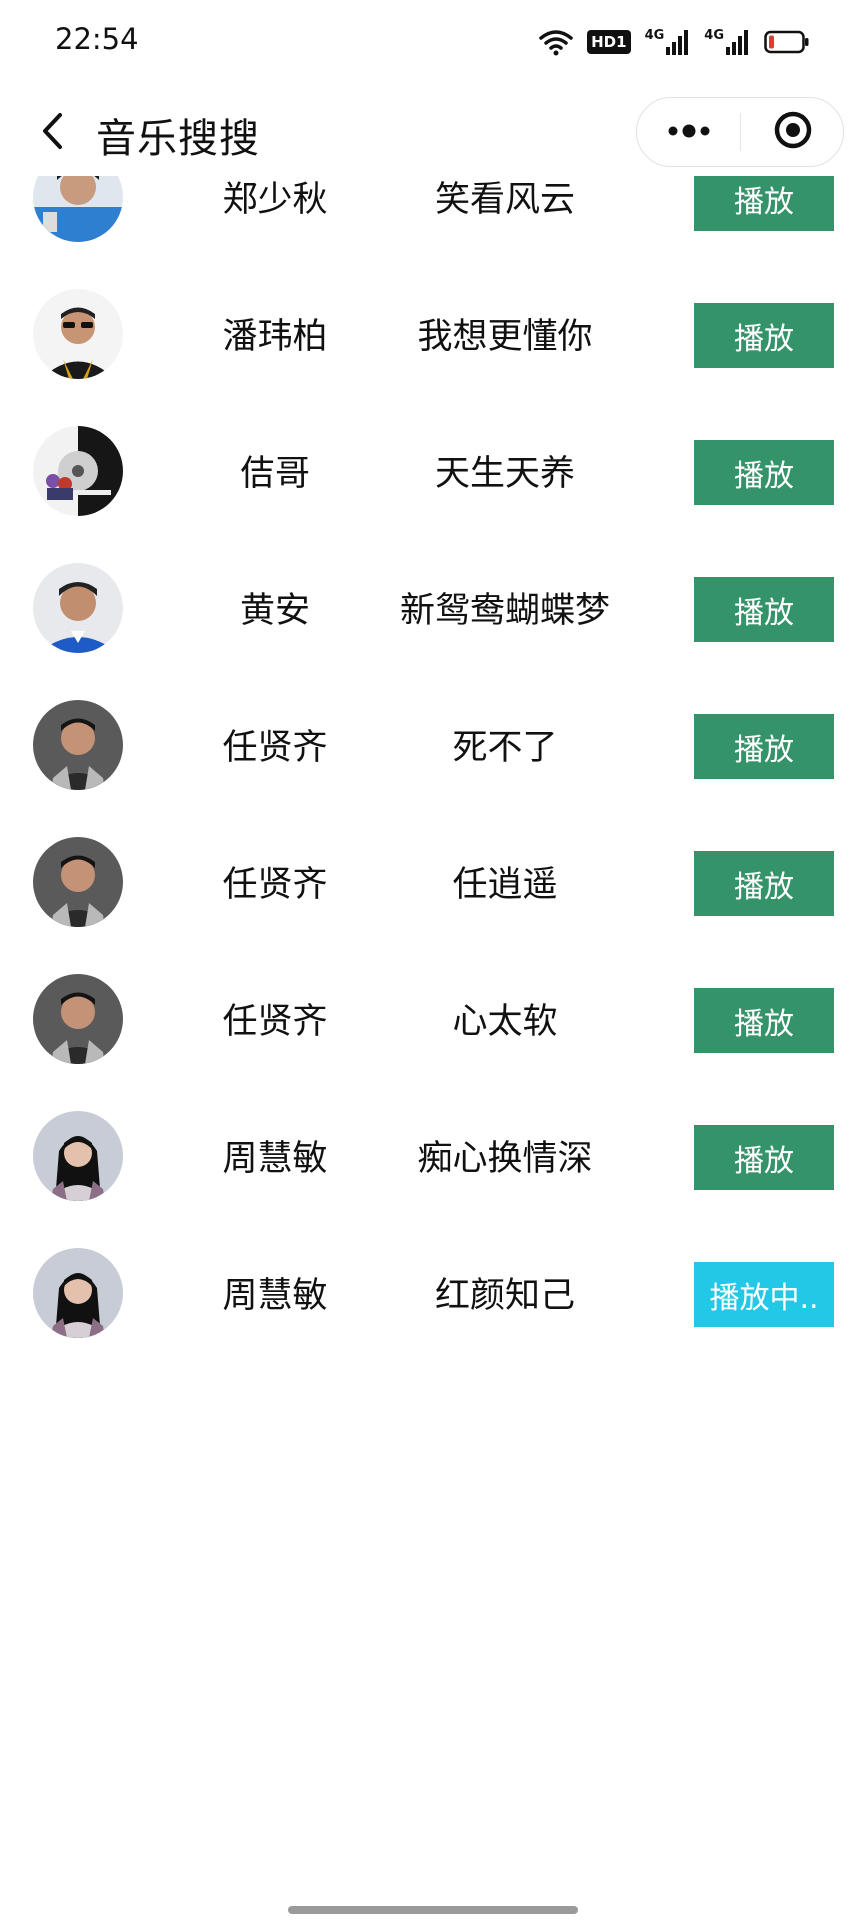 The image size is (864, 1920). What do you see at coordinates (432, 40) in the screenshot?
I see `status-bar: 22:54 HD1 4G 4G` at bounding box center [432, 40].